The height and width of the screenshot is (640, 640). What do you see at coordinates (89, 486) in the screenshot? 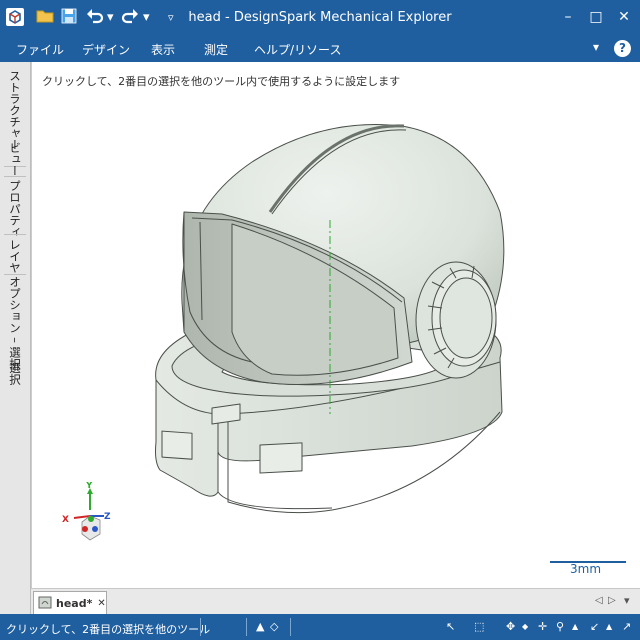
I see `triad-y-label: Y` at bounding box center [89, 486].